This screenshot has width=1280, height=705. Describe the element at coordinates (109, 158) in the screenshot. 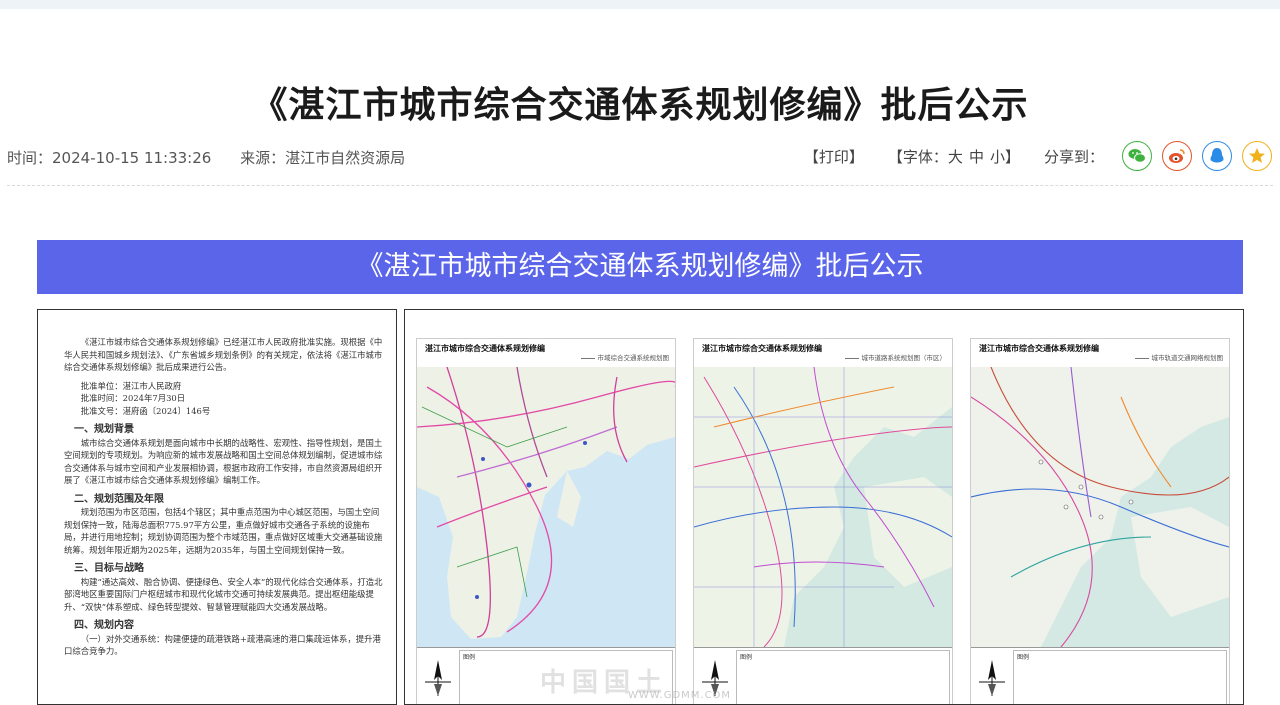

I see `publish-time: 时间：2024-10-15 11:33:26` at that location.